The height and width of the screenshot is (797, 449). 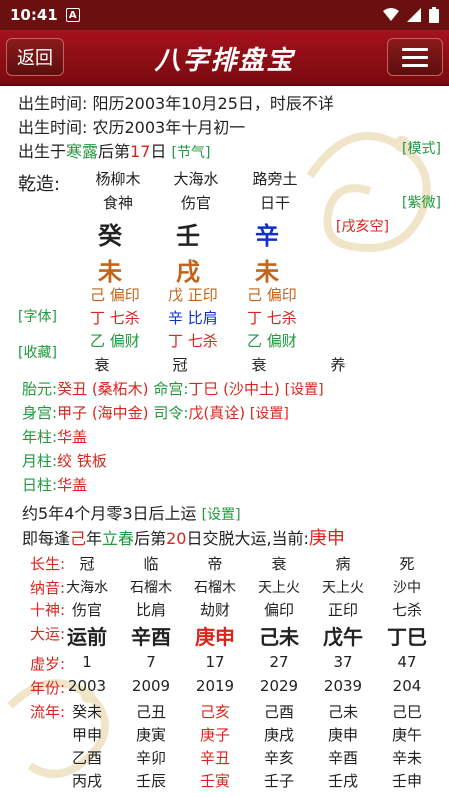 What do you see at coordinates (114, 151) in the screenshot?
I see `birth-jieqi: 出生于寒露后第17日 [节气]` at bounding box center [114, 151].